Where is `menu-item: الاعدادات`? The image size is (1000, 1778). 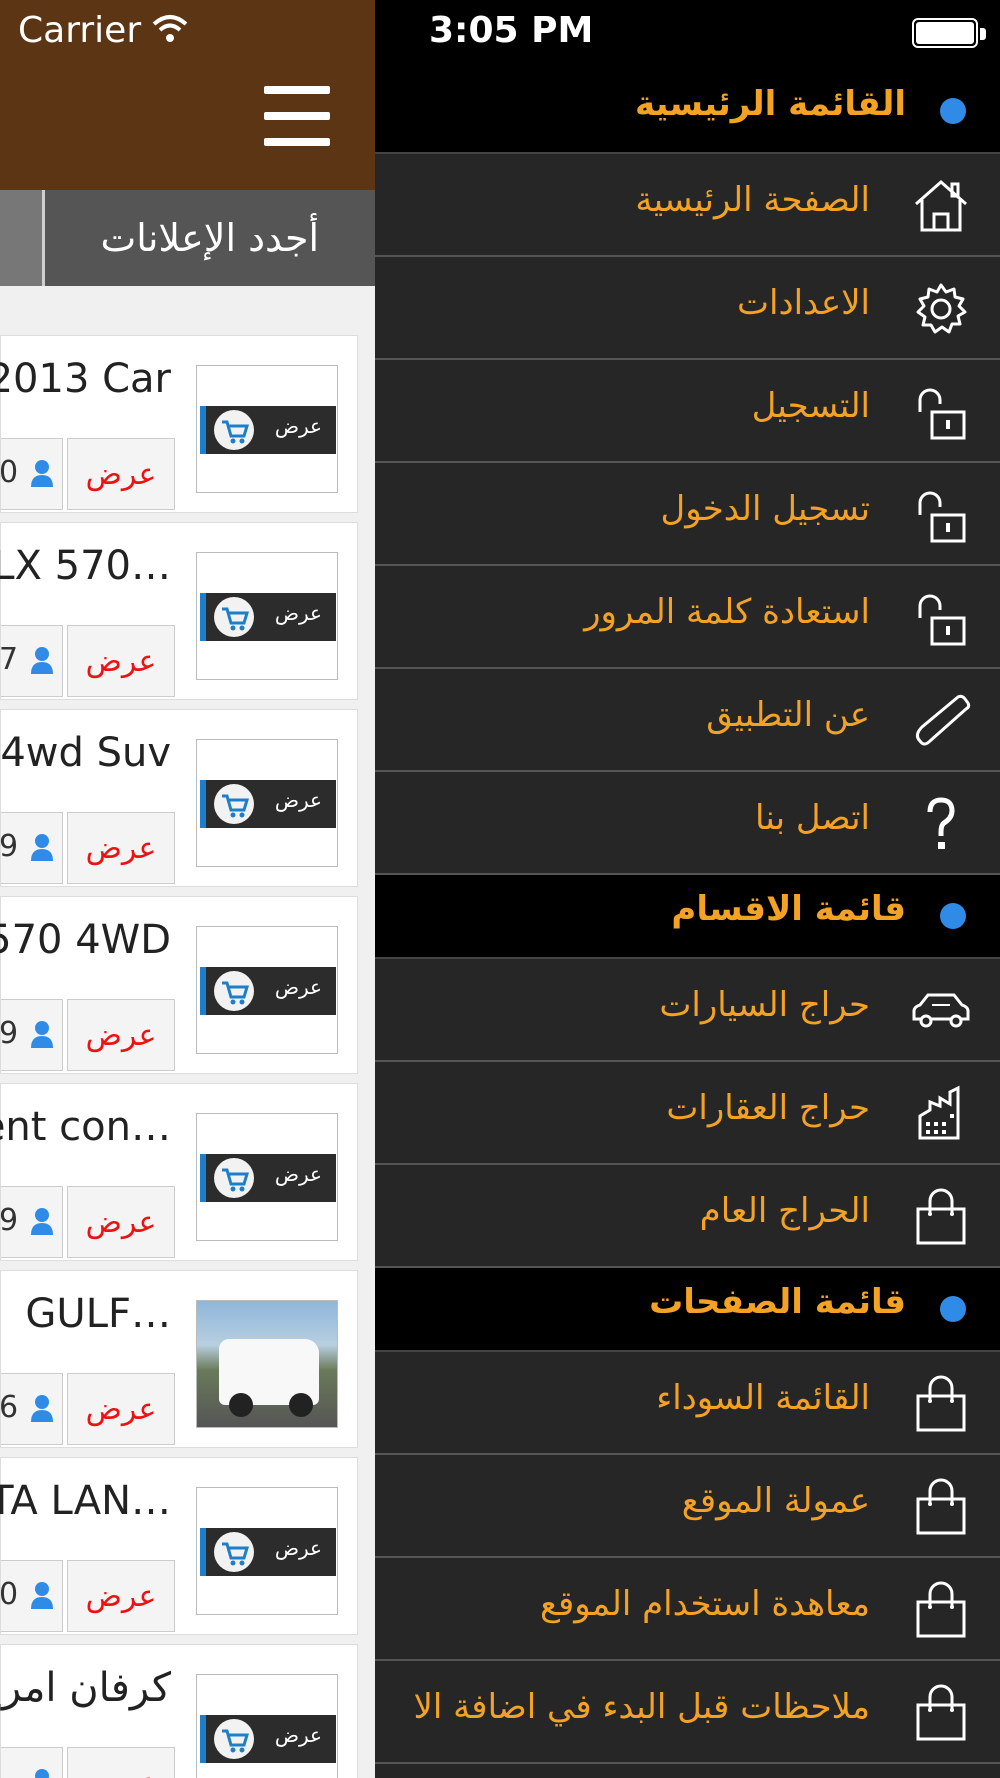 menu-item: الاعدادات is located at coordinates (687, 308).